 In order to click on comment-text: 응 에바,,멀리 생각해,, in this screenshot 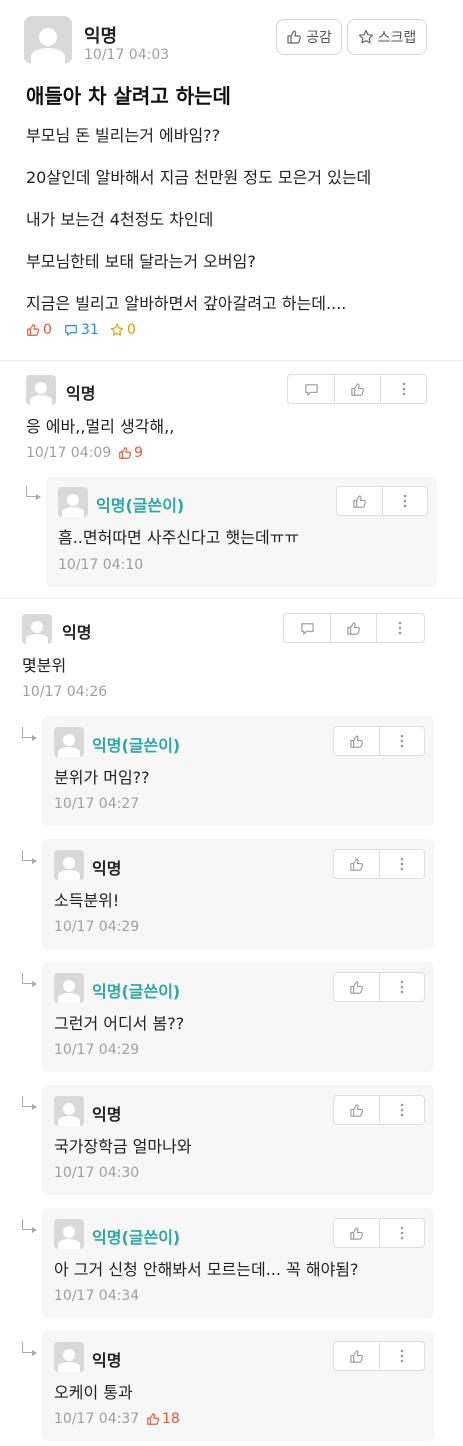, I will do `click(100, 426)`.